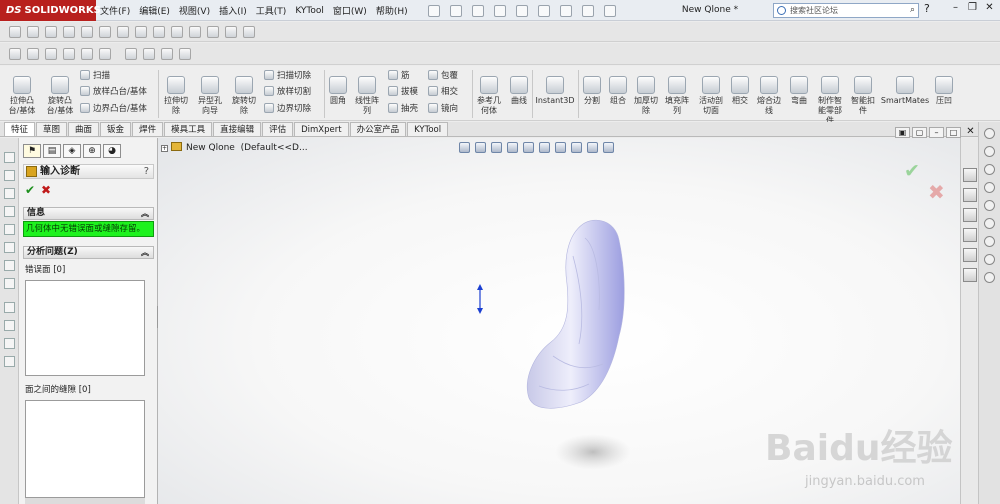  Describe the element at coordinates (403, 109) in the screenshot. I see `shell-button: 抽壳` at that location.